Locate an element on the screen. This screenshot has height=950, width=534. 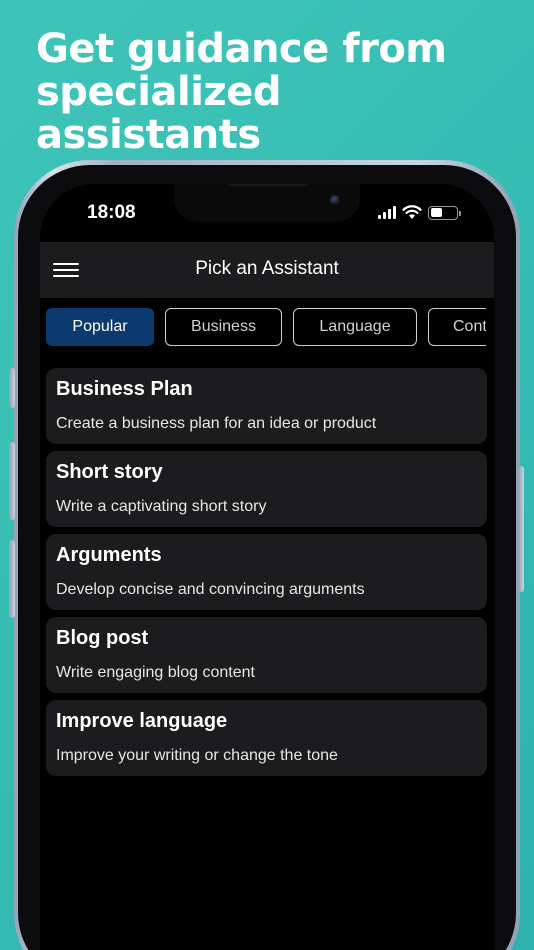
assistant-title: Blog post is located at coordinates (102, 638).